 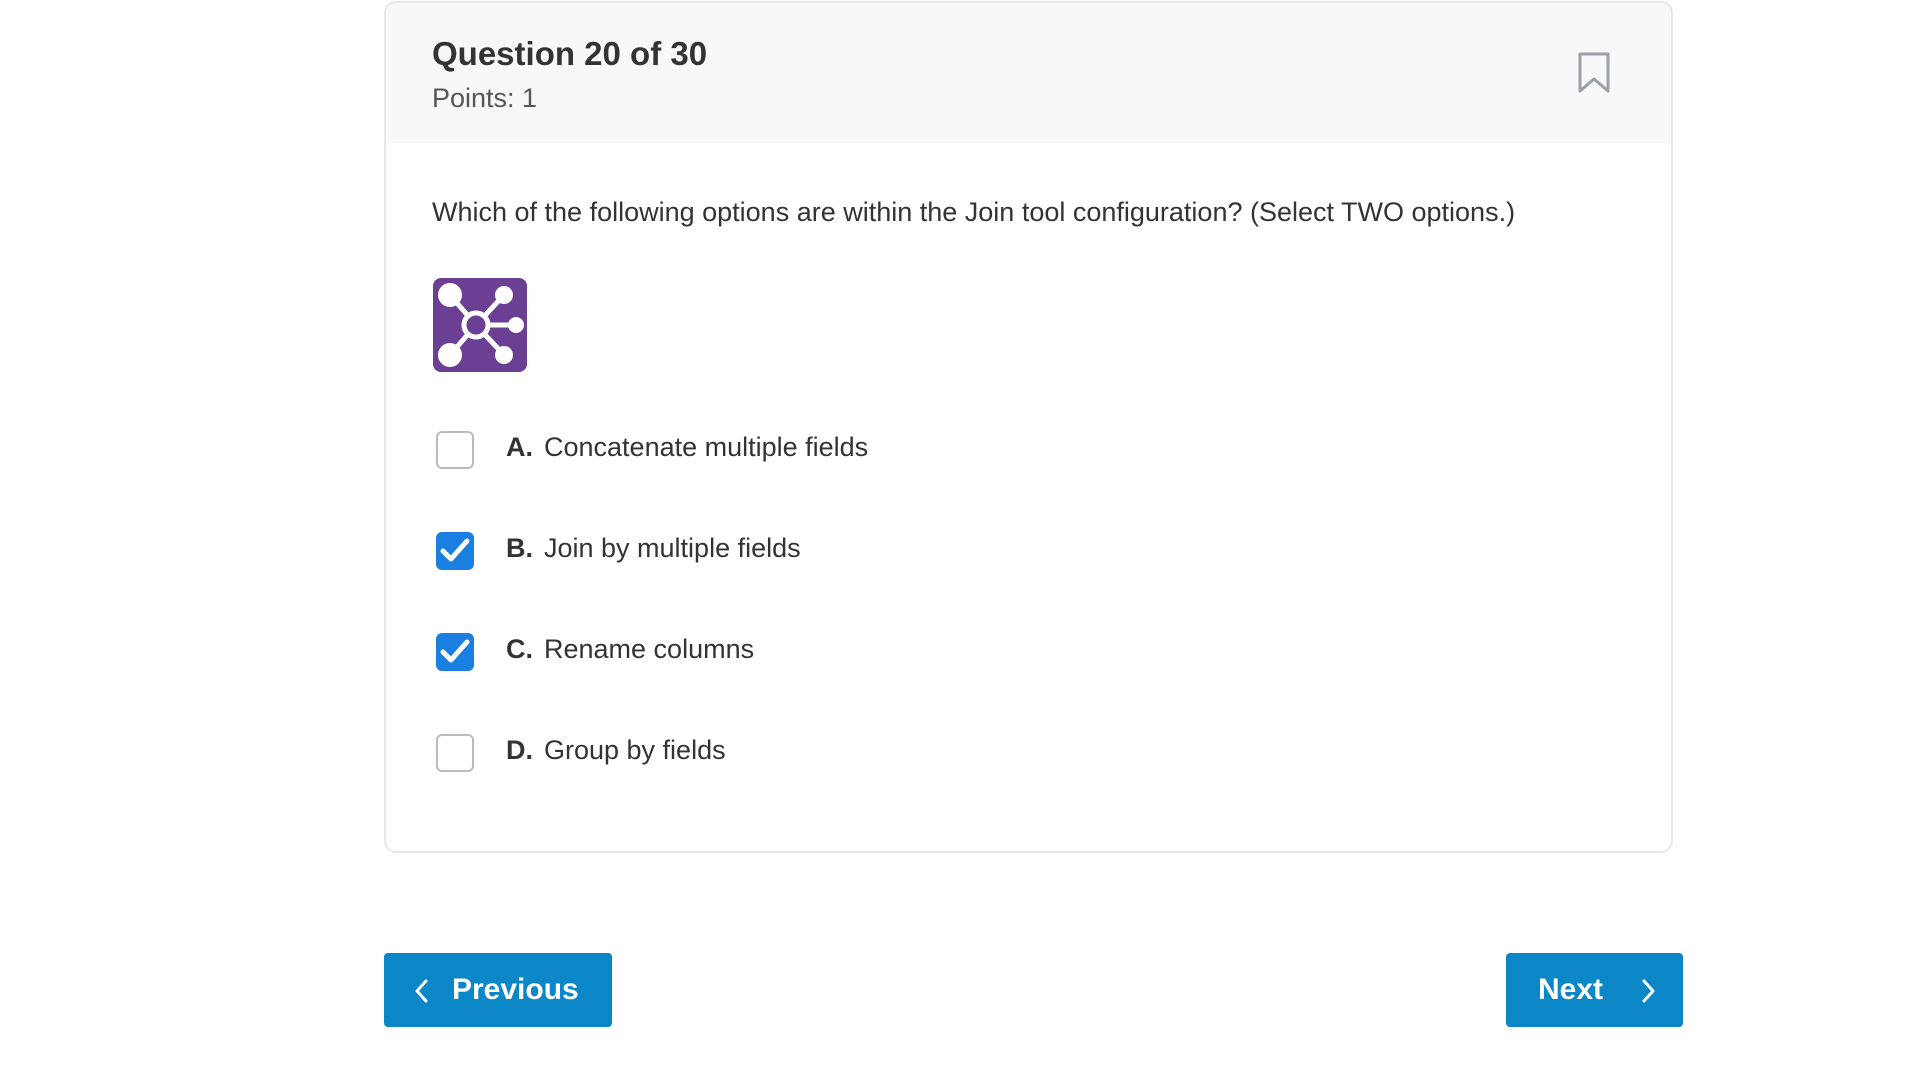 What do you see at coordinates (886, 450) in the screenshot?
I see `option-a: A. Concatenate multiple fields` at bounding box center [886, 450].